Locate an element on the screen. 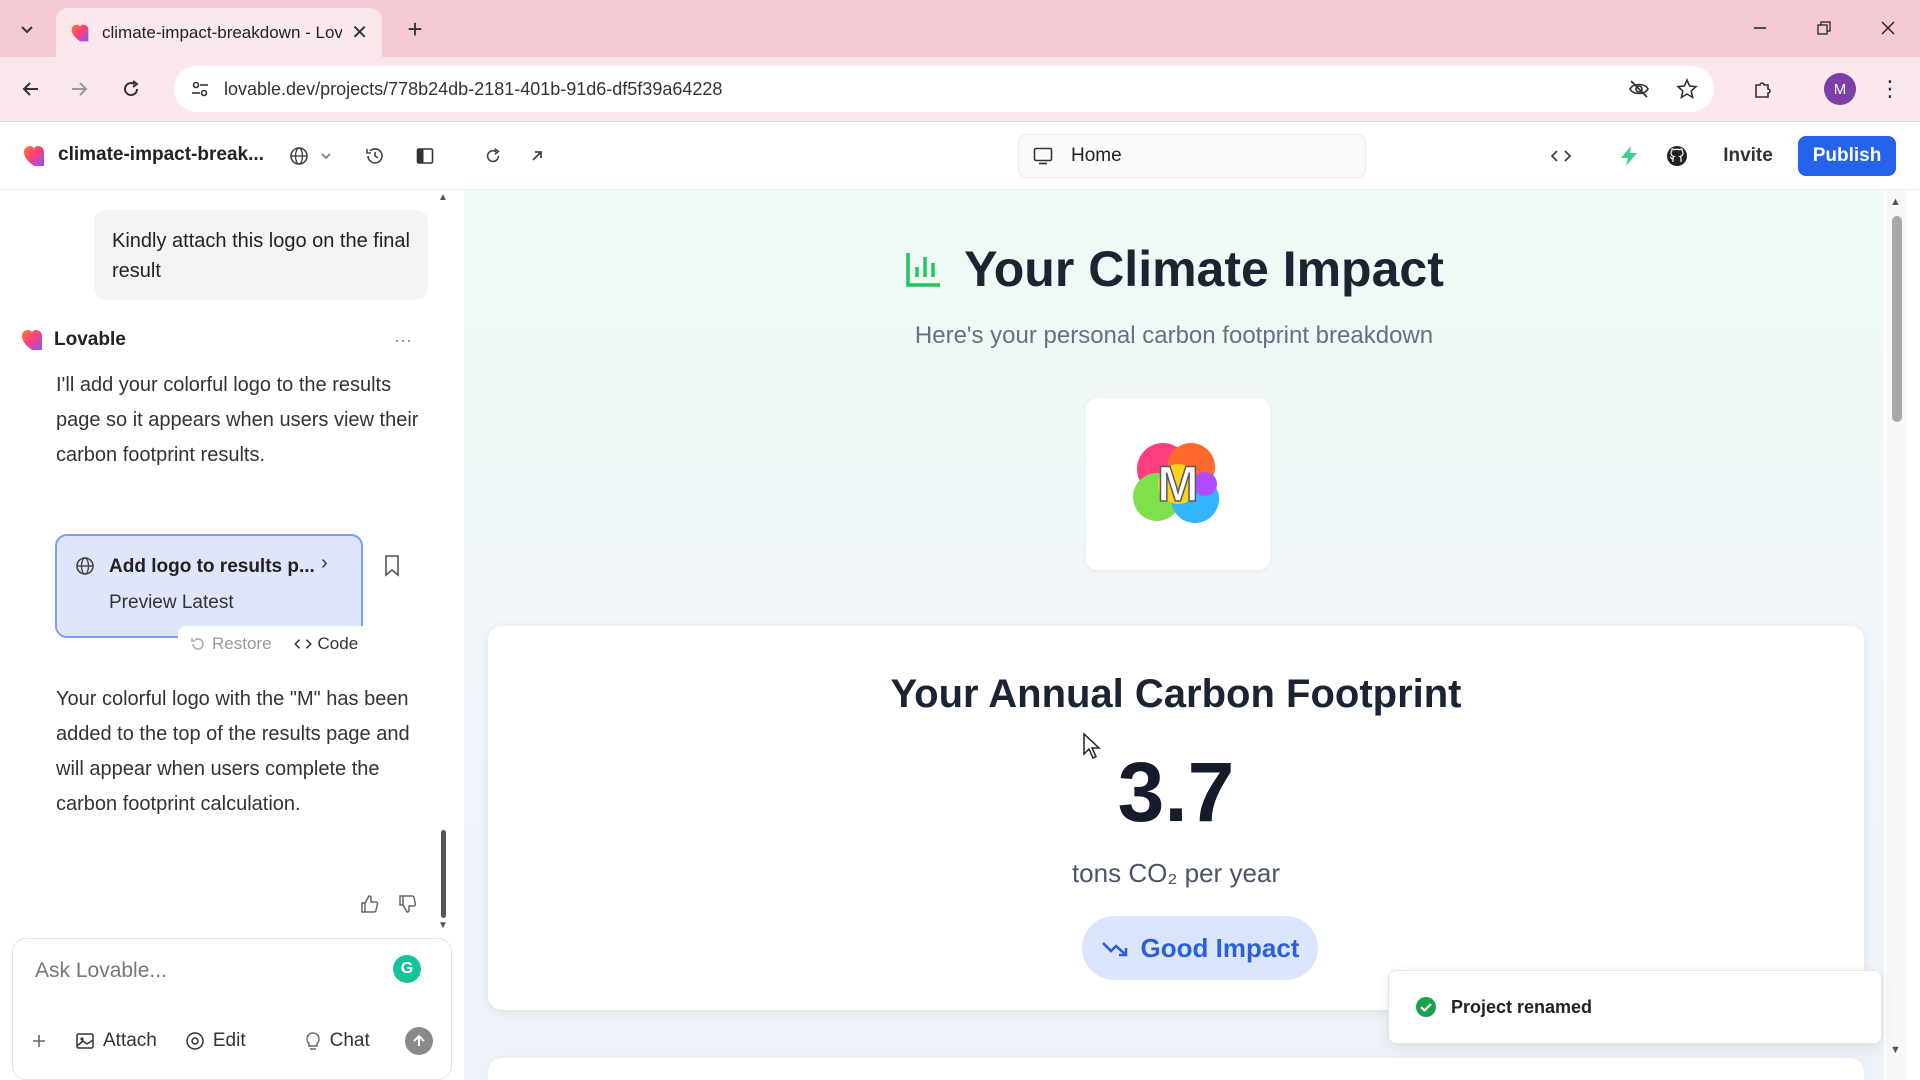 Image resolution: width=1920 pixels, height=1080 pixels. arrow-right-icon is located at coordinates (80, 89).